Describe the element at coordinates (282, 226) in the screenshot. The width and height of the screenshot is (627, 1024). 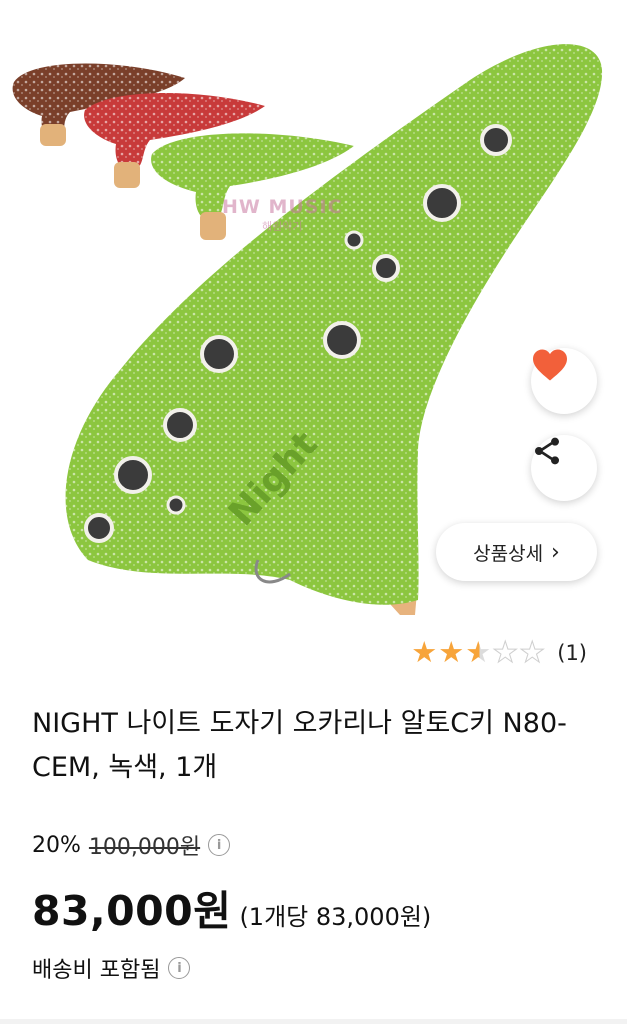
I see `brand-watermark-sub: 해원악기` at that location.